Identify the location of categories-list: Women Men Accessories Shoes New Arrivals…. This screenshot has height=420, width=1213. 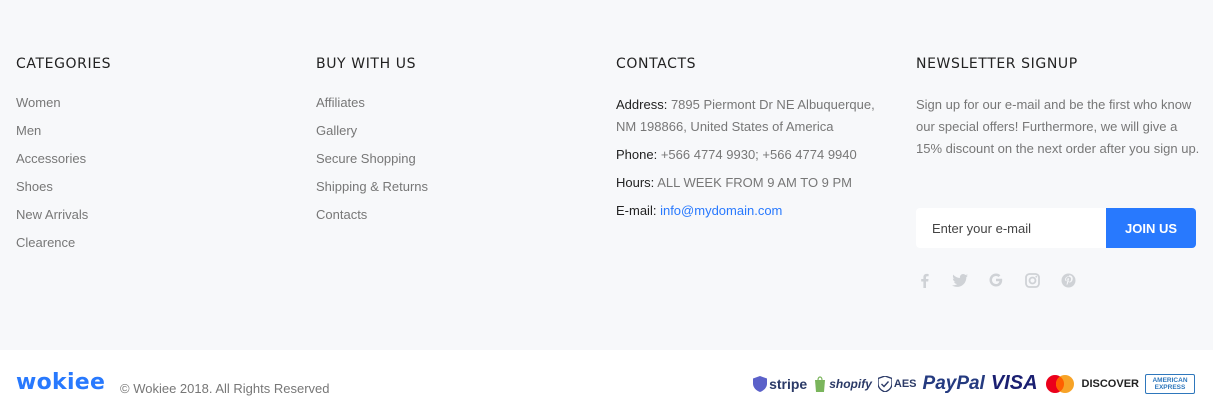
(161, 178).